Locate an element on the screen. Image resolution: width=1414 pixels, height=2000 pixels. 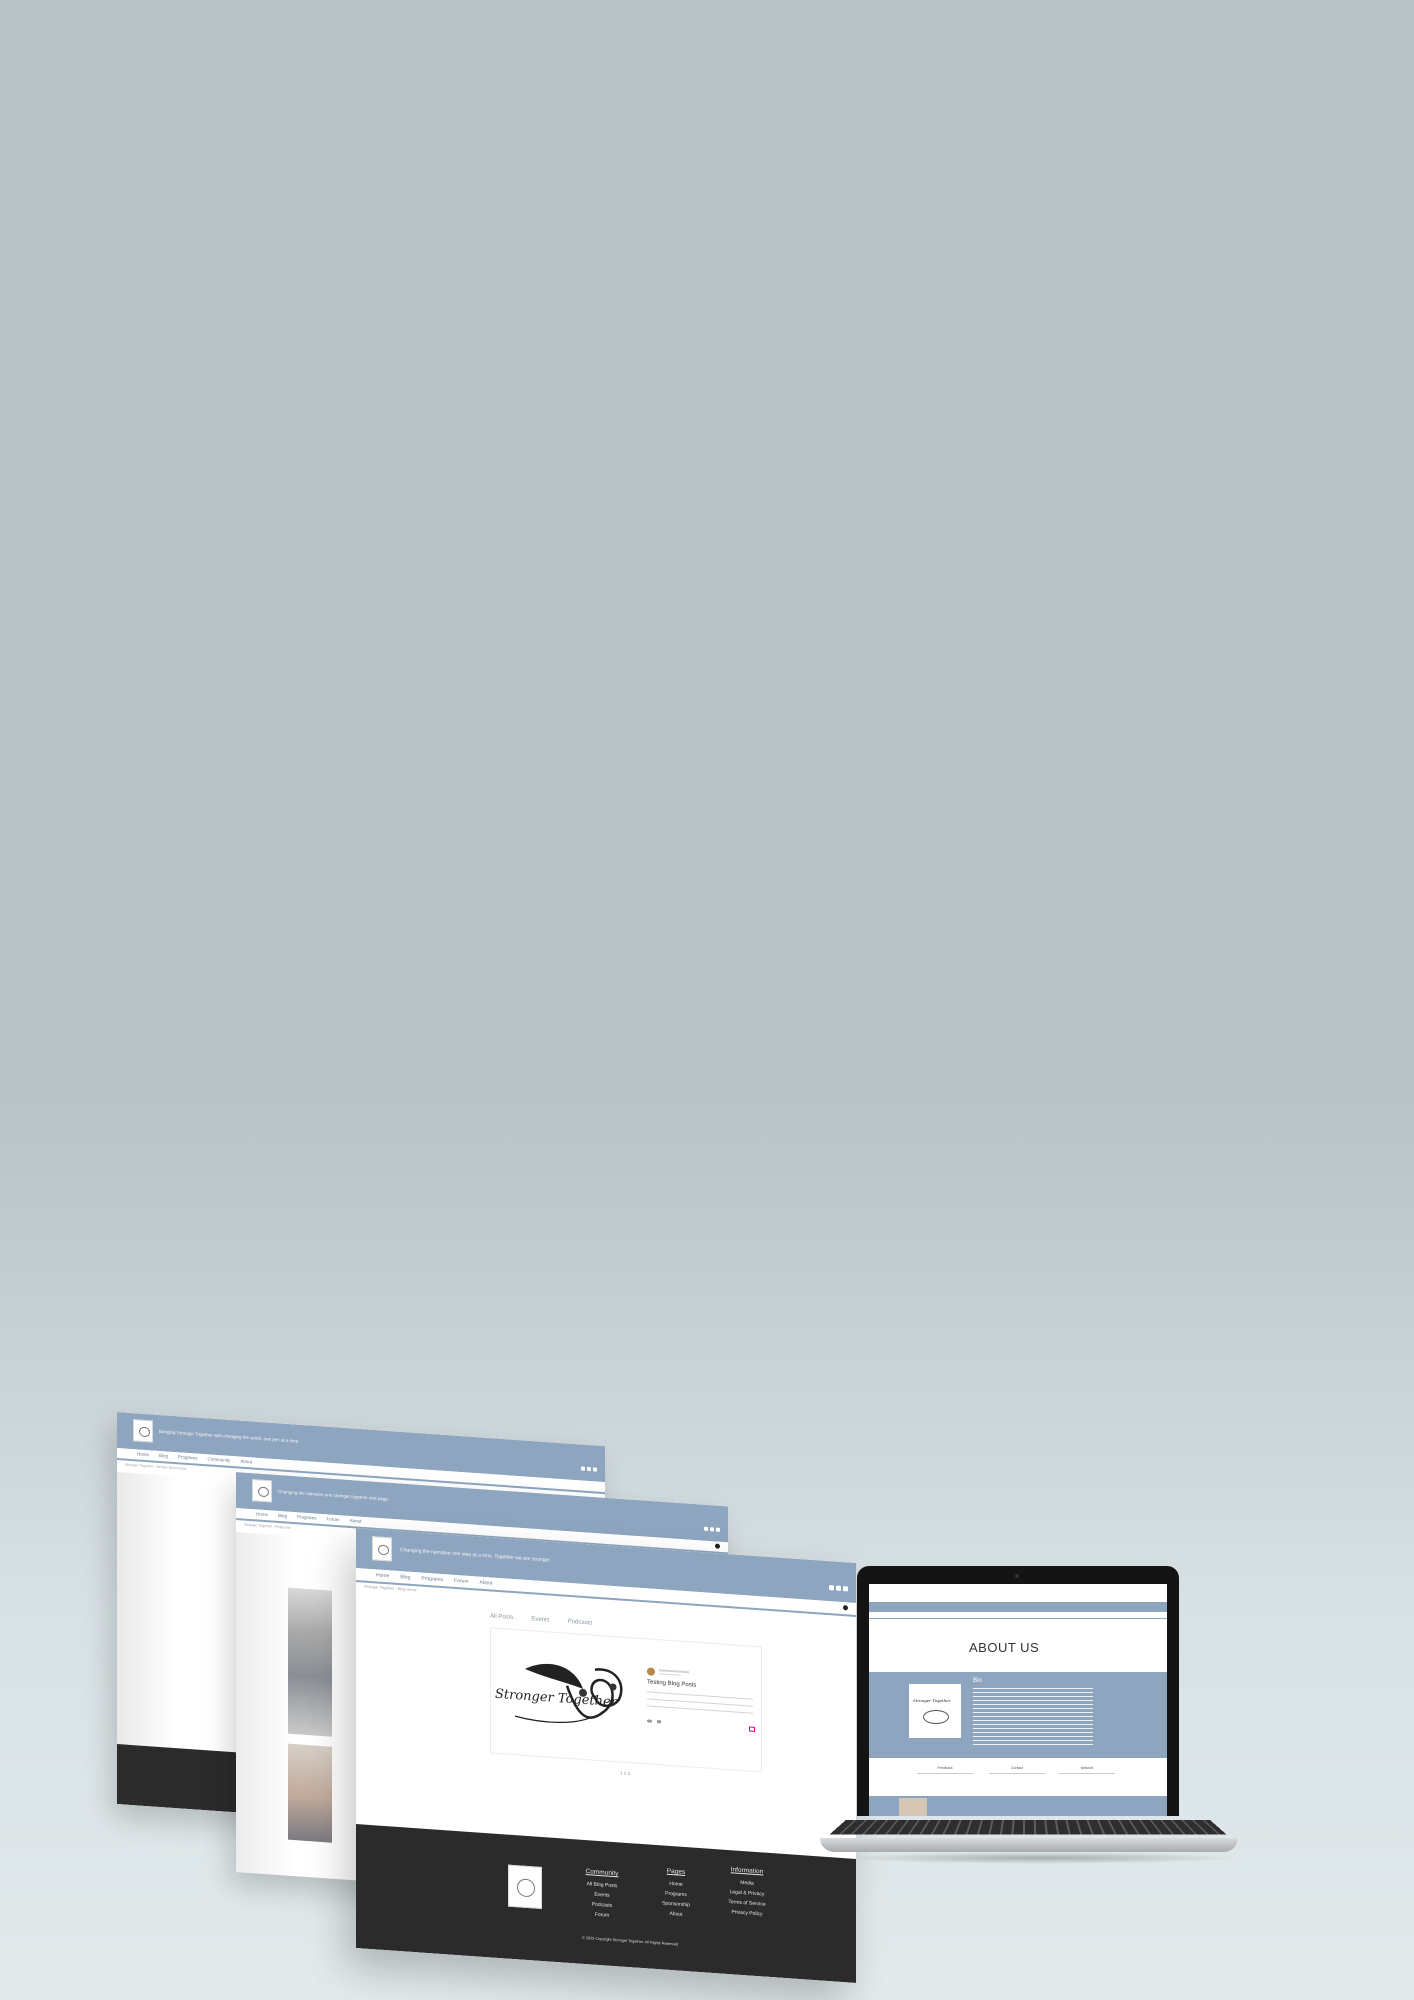
feature-contact: Contact is located at coordinates (1017, 1770).